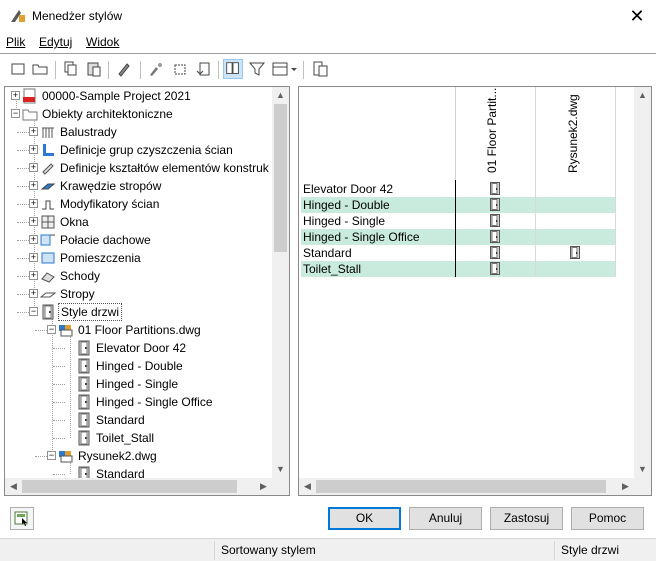 The image size is (656, 561). Describe the element at coordinates (138, 438) in the screenshot. I see `tree-item: Toilet_Stall` at that location.